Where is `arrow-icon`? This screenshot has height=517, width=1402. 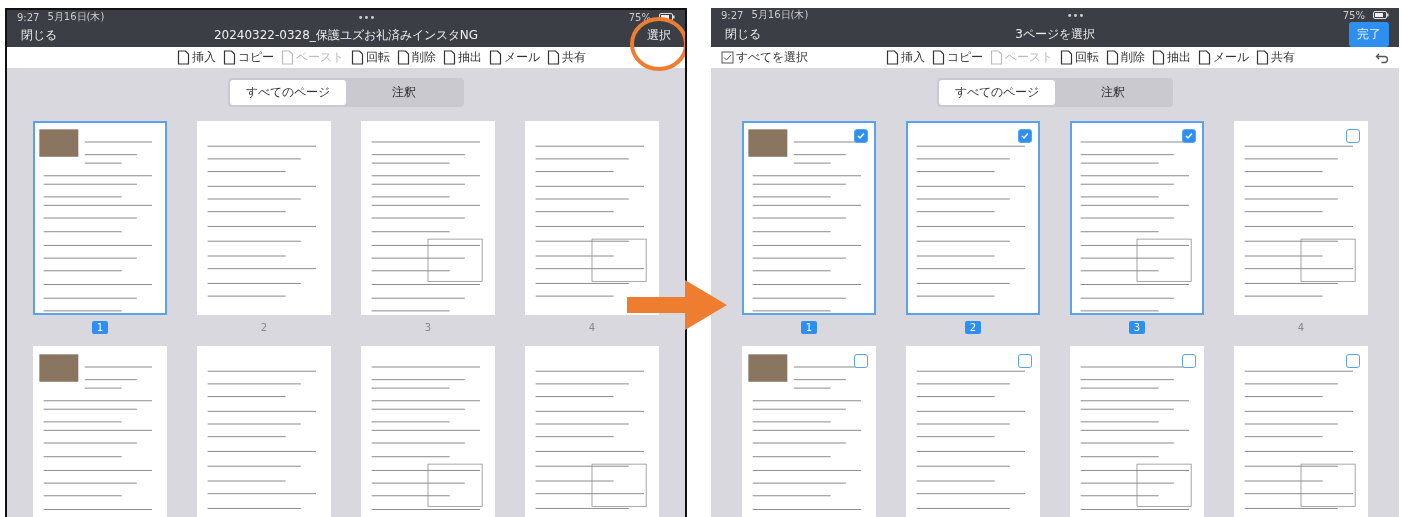 arrow-icon is located at coordinates (677, 305).